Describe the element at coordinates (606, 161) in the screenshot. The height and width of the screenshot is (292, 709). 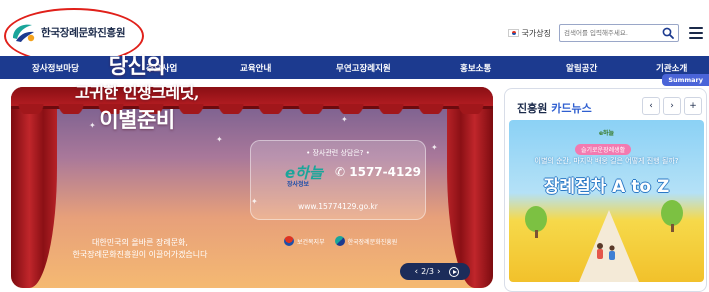
I see `card-news-subline: 이별의 순간, 마지막 배웅 길은 어떻게 진행 될까?` at that location.